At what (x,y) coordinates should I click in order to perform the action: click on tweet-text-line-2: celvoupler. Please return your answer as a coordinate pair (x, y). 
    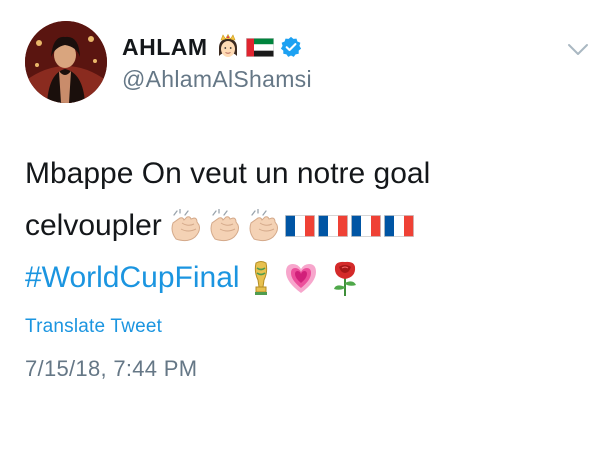
    Looking at the image, I should click on (93, 225).